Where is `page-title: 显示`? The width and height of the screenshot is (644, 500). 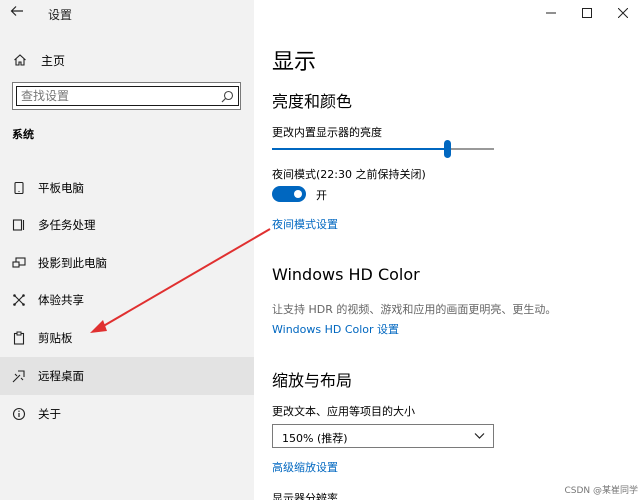
page-title: 显示 is located at coordinates (294, 62).